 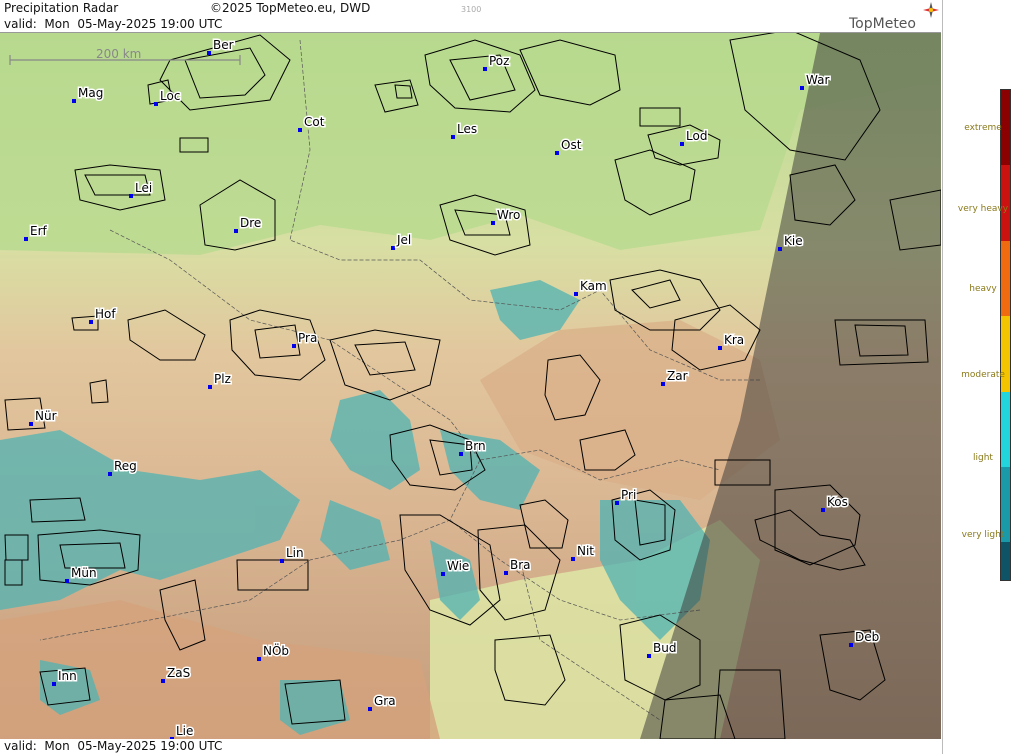 I want to click on legend-label-light: light, so click(x=983, y=458).